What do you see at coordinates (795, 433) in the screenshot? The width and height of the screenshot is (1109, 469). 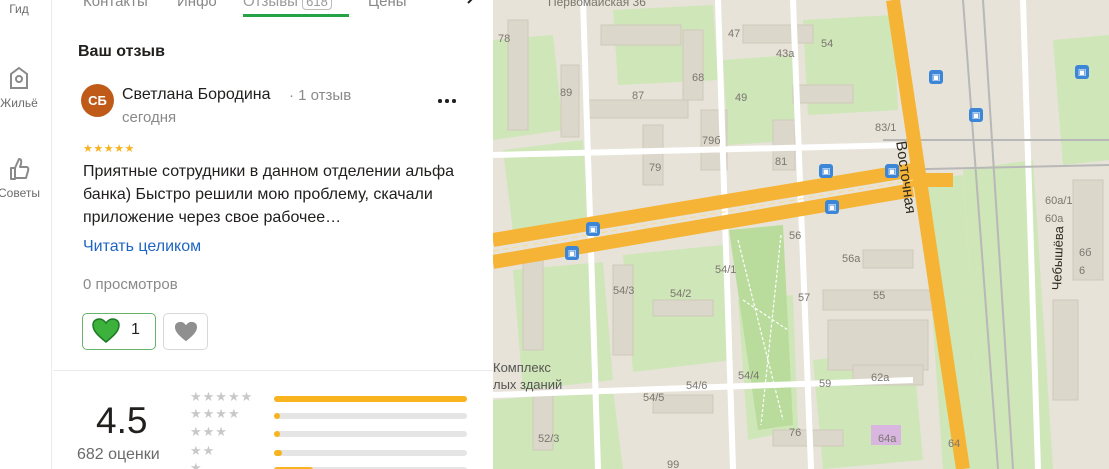 I see `house-number-label: 76` at bounding box center [795, 433].